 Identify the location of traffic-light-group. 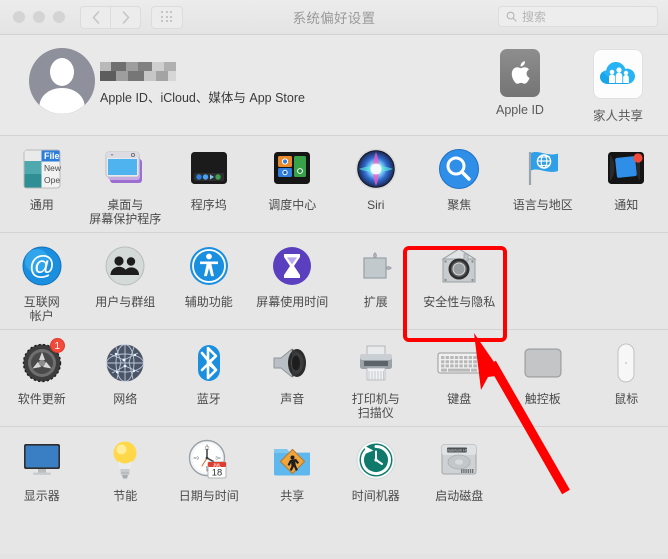
(39, 17).